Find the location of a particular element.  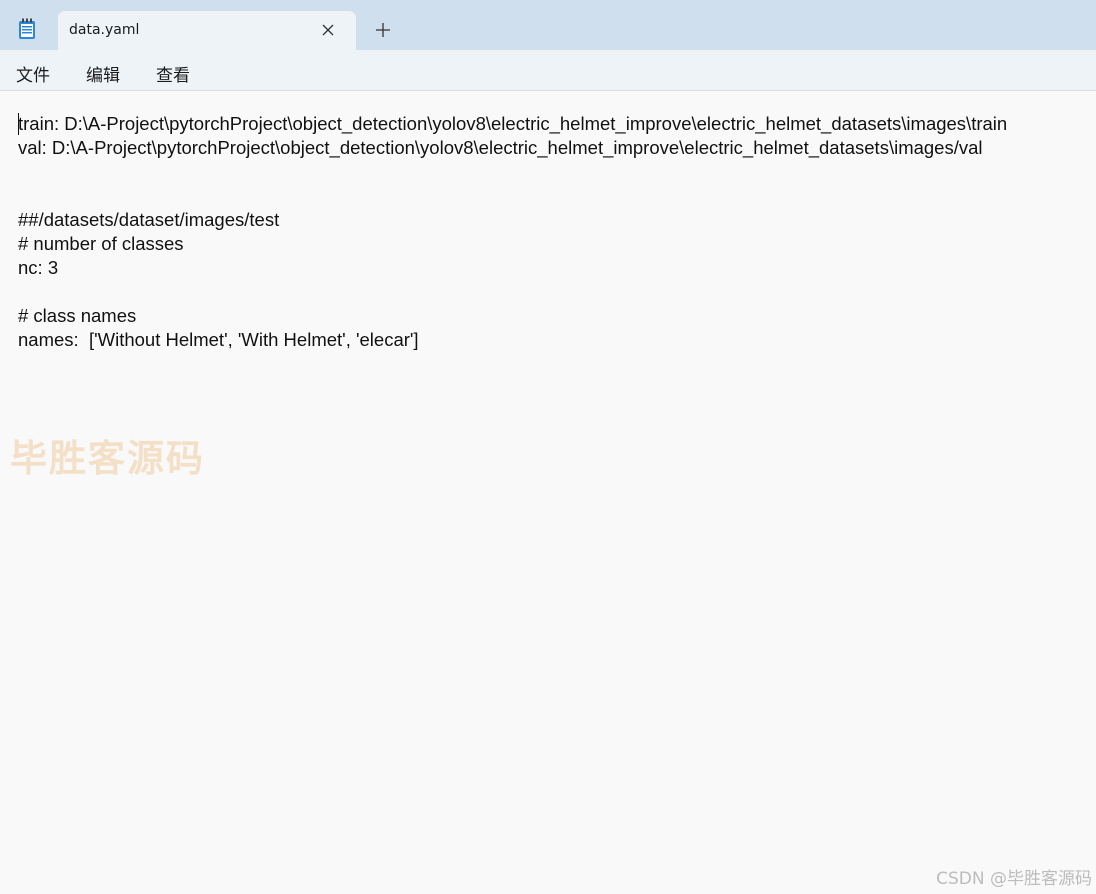

tab-title: data.yaml is located at coordinates (104, 30).